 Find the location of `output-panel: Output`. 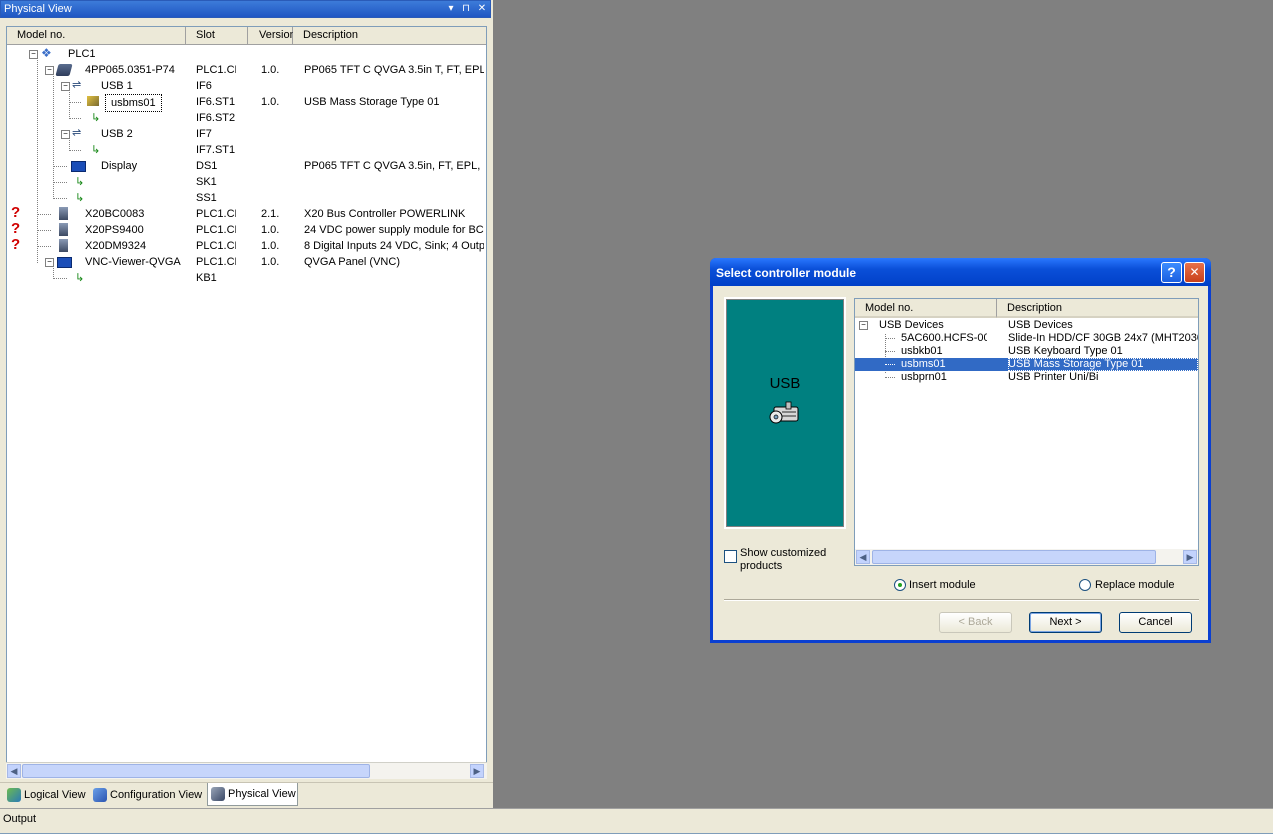

output-panel: Output is located at coordinates (636, 824).